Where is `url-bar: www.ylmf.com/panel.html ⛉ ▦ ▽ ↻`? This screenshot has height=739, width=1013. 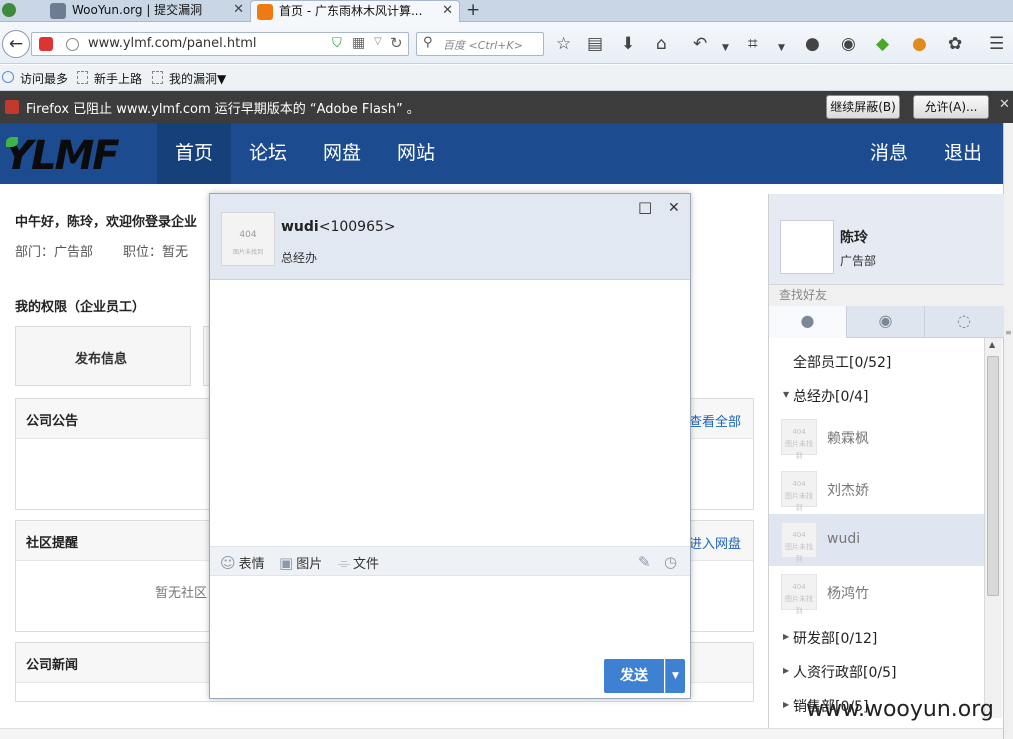
url-bar: www.ylmf.com/panel.html ⛉ ▦ ▽ ↻ is located at coordinates (220, 44).